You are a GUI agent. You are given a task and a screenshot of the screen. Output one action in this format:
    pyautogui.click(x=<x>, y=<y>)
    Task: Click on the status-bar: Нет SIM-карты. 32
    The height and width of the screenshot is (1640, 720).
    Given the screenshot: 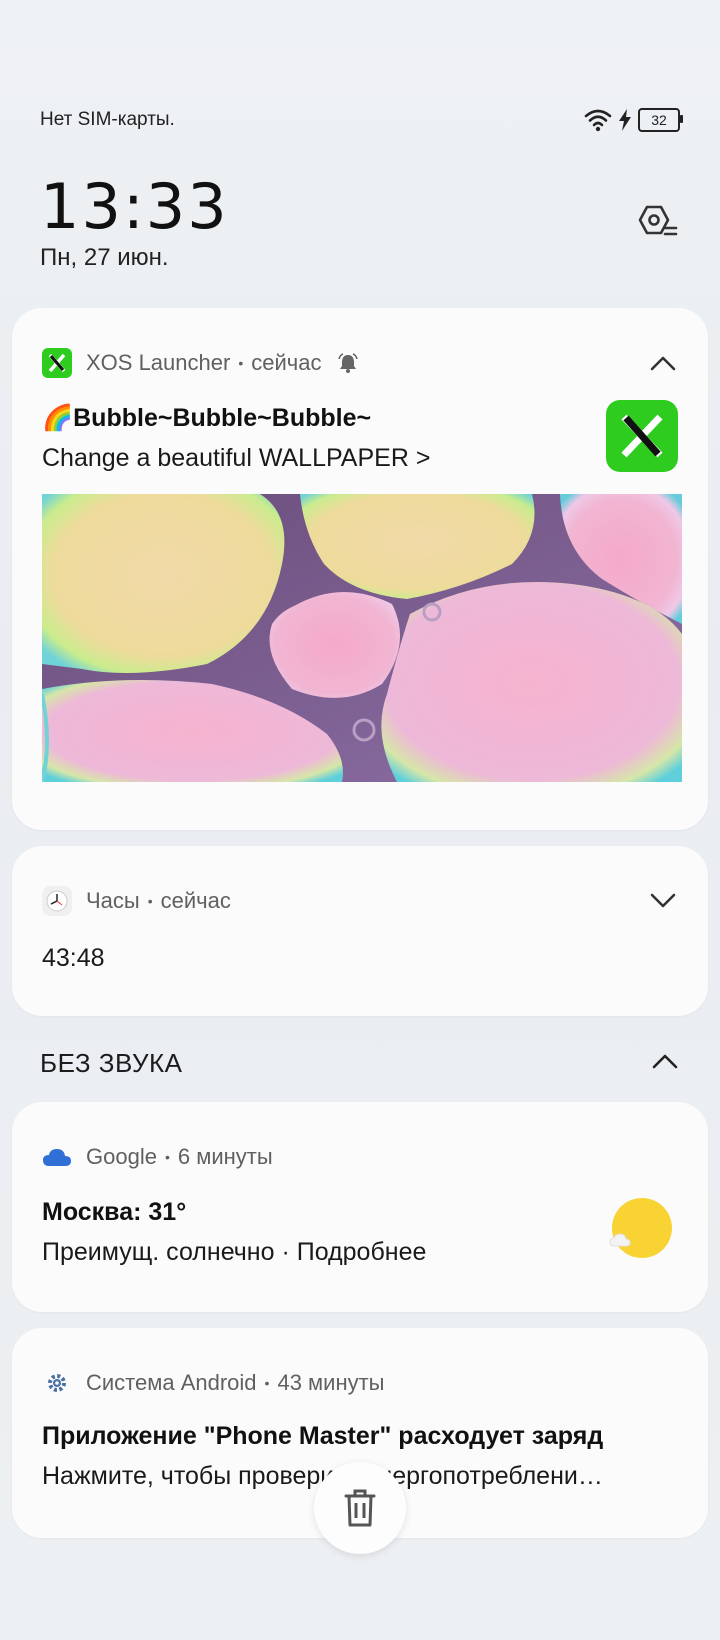 What is the action you would take?
    pyautogui.click(x=361, y=120)
    